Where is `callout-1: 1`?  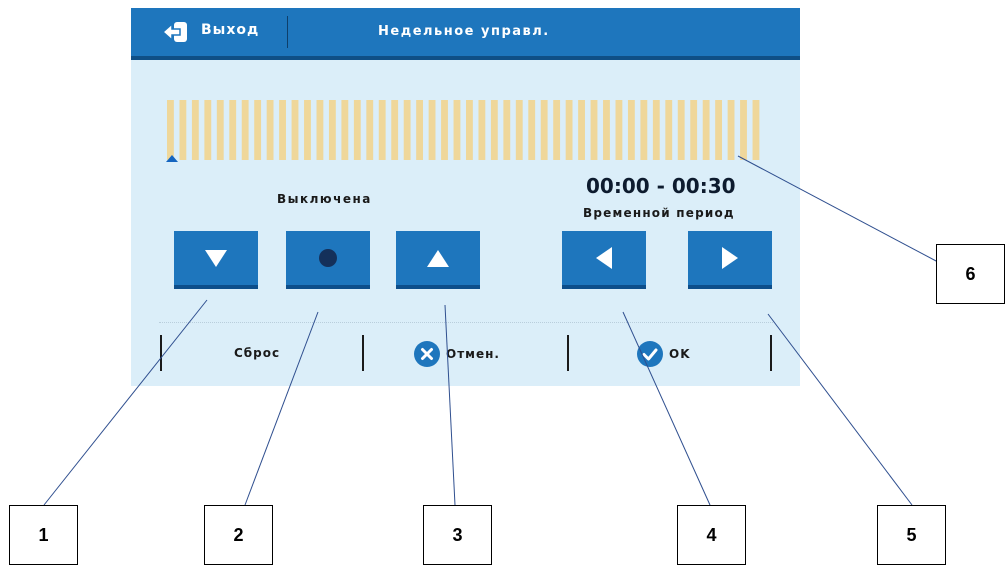 callout-1: 1 is located at coordinates (43, 535).